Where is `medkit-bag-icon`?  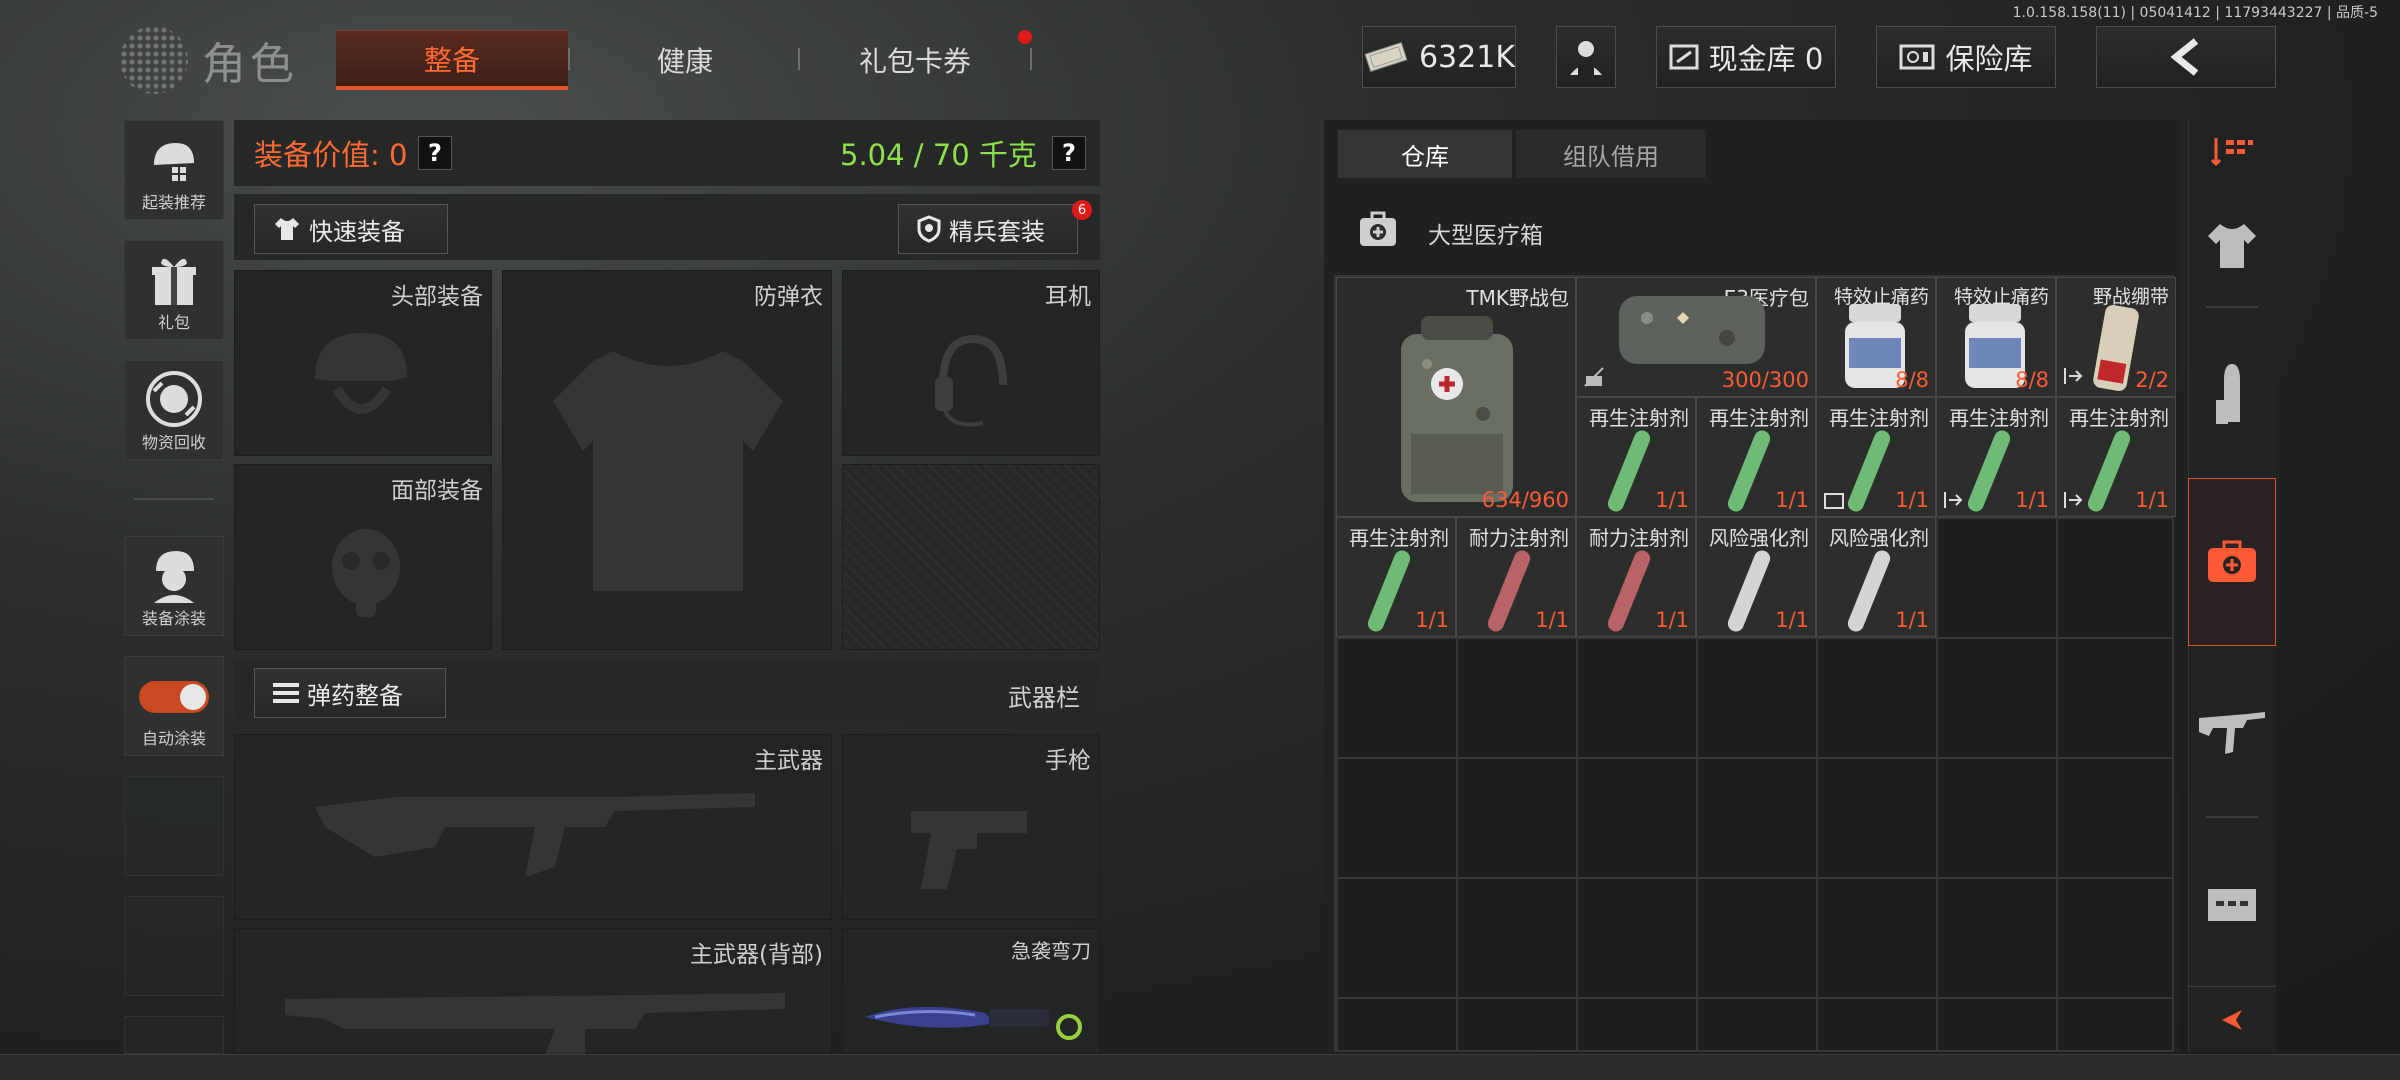
medkit-bag-icon is located at coordinates (1692, 330).